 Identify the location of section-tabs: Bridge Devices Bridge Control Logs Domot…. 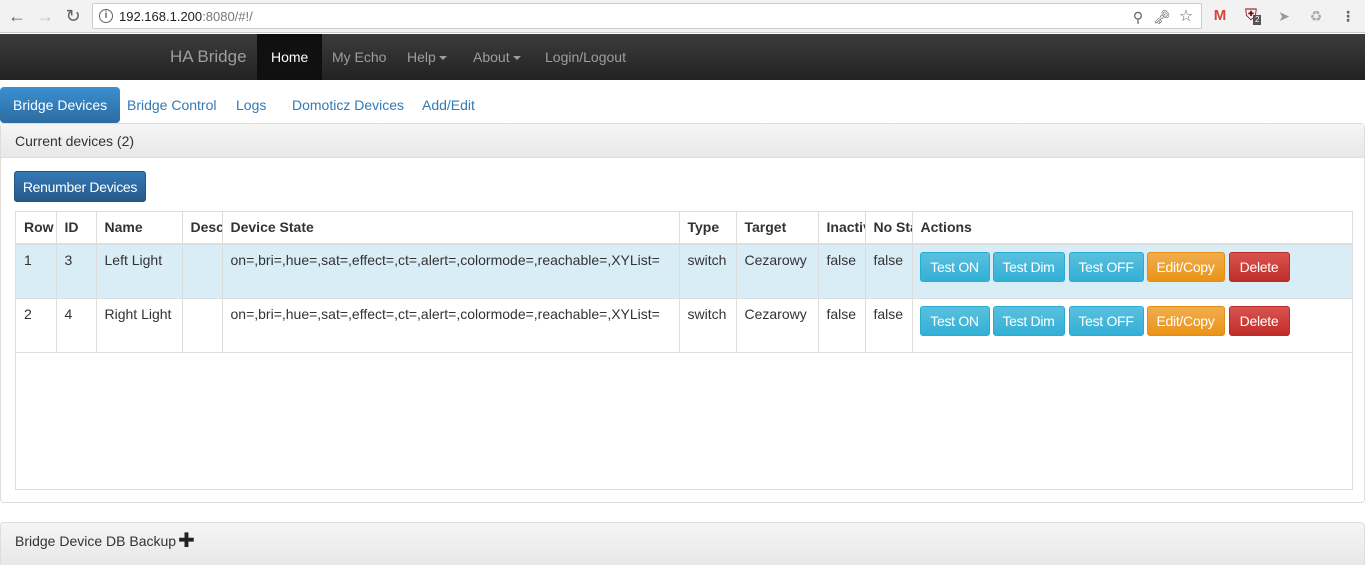
(682, 105).